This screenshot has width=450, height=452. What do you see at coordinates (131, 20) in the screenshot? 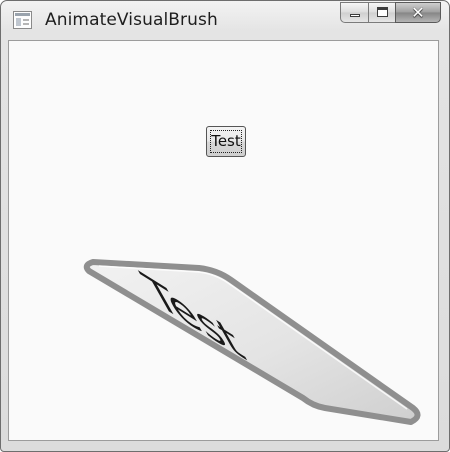
I see `window-title: AnimateVisualBrush` at bounding box center [131, 20].